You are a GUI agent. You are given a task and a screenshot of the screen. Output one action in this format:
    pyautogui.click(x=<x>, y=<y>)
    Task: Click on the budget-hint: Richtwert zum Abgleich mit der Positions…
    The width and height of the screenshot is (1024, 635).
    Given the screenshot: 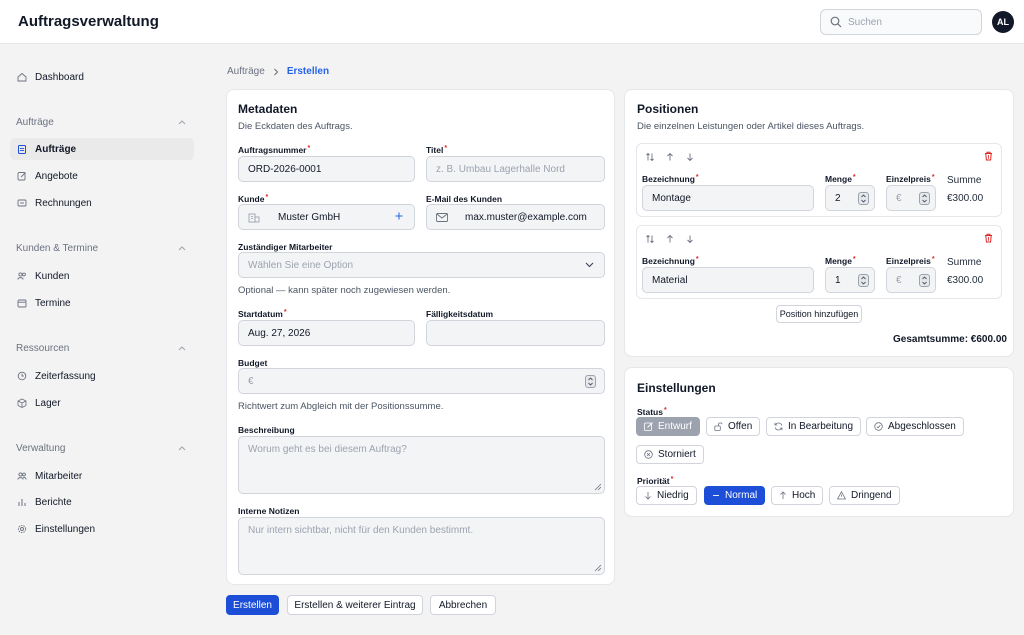 What is the action you would take?
    pyautogui.click(x=341, y=406)
    